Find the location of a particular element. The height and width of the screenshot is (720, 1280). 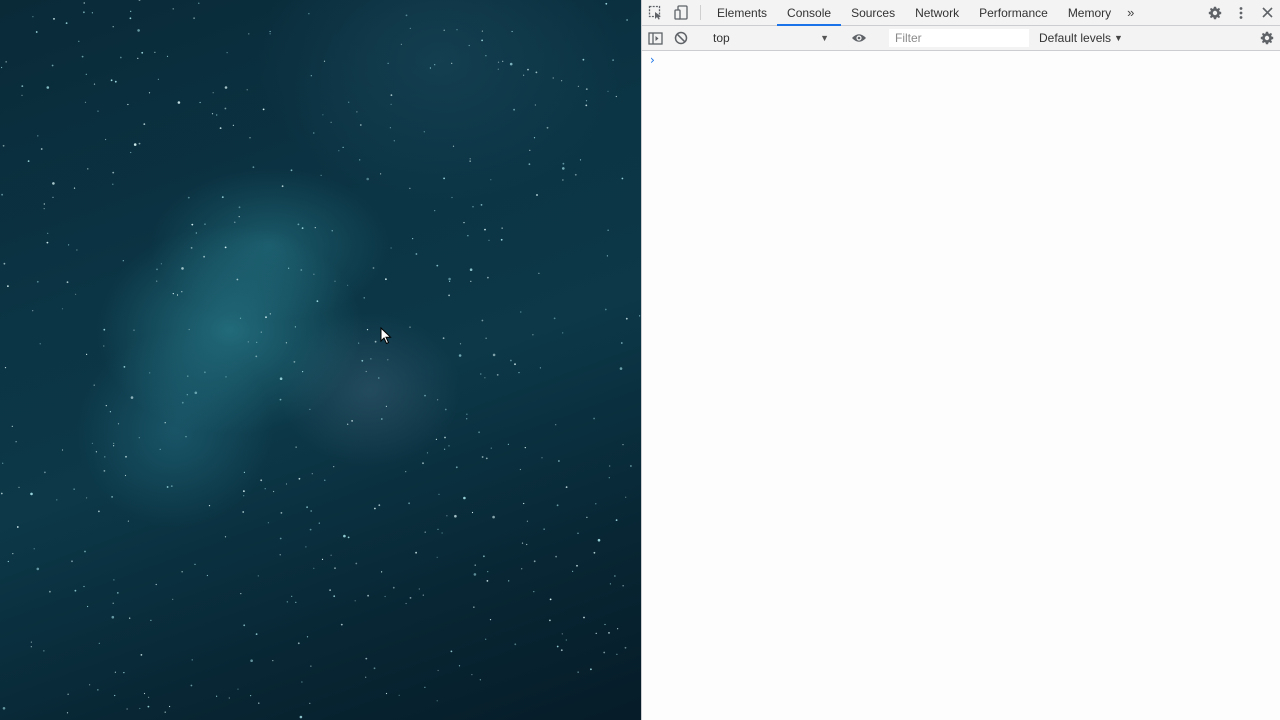

console-prompt: › is located at coordinates (961, 60).